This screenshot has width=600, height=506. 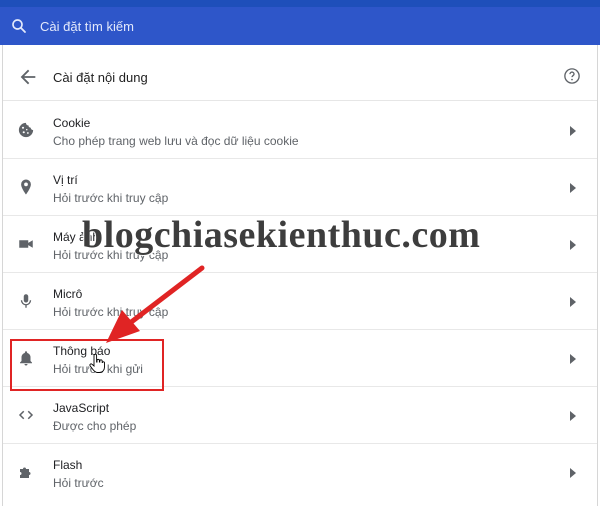 I want to click on search-icon, so click(x=19, y=26).